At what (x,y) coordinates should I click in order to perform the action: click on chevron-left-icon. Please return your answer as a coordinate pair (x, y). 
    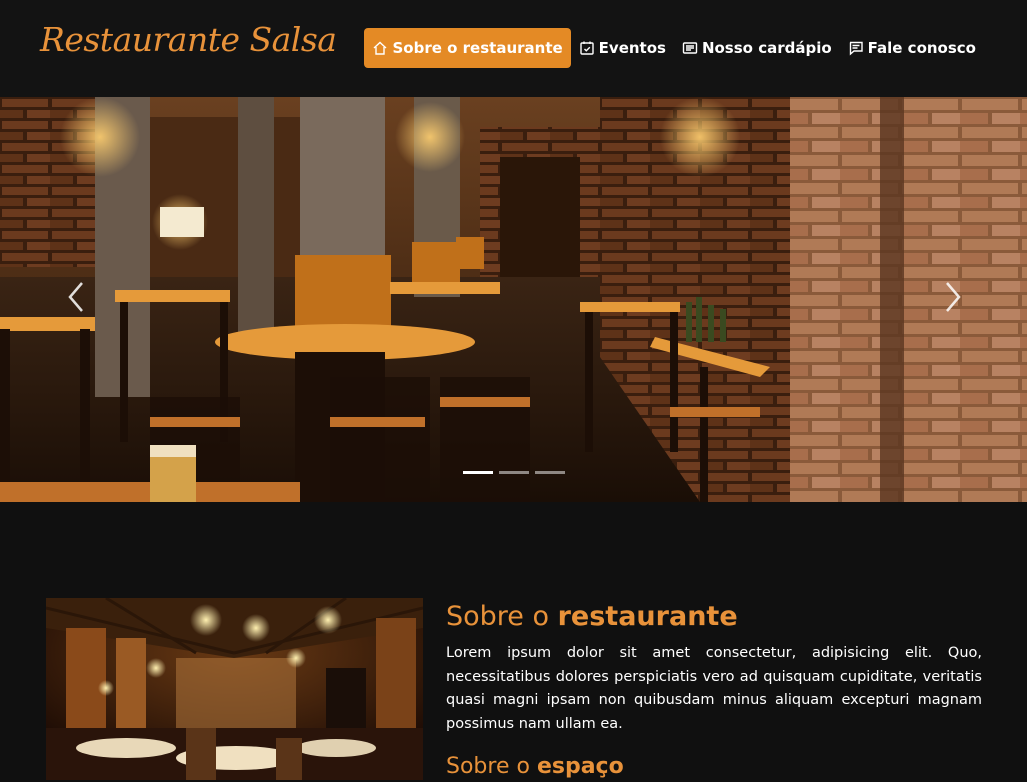
    Looking at the image, I should click on (75, 297).